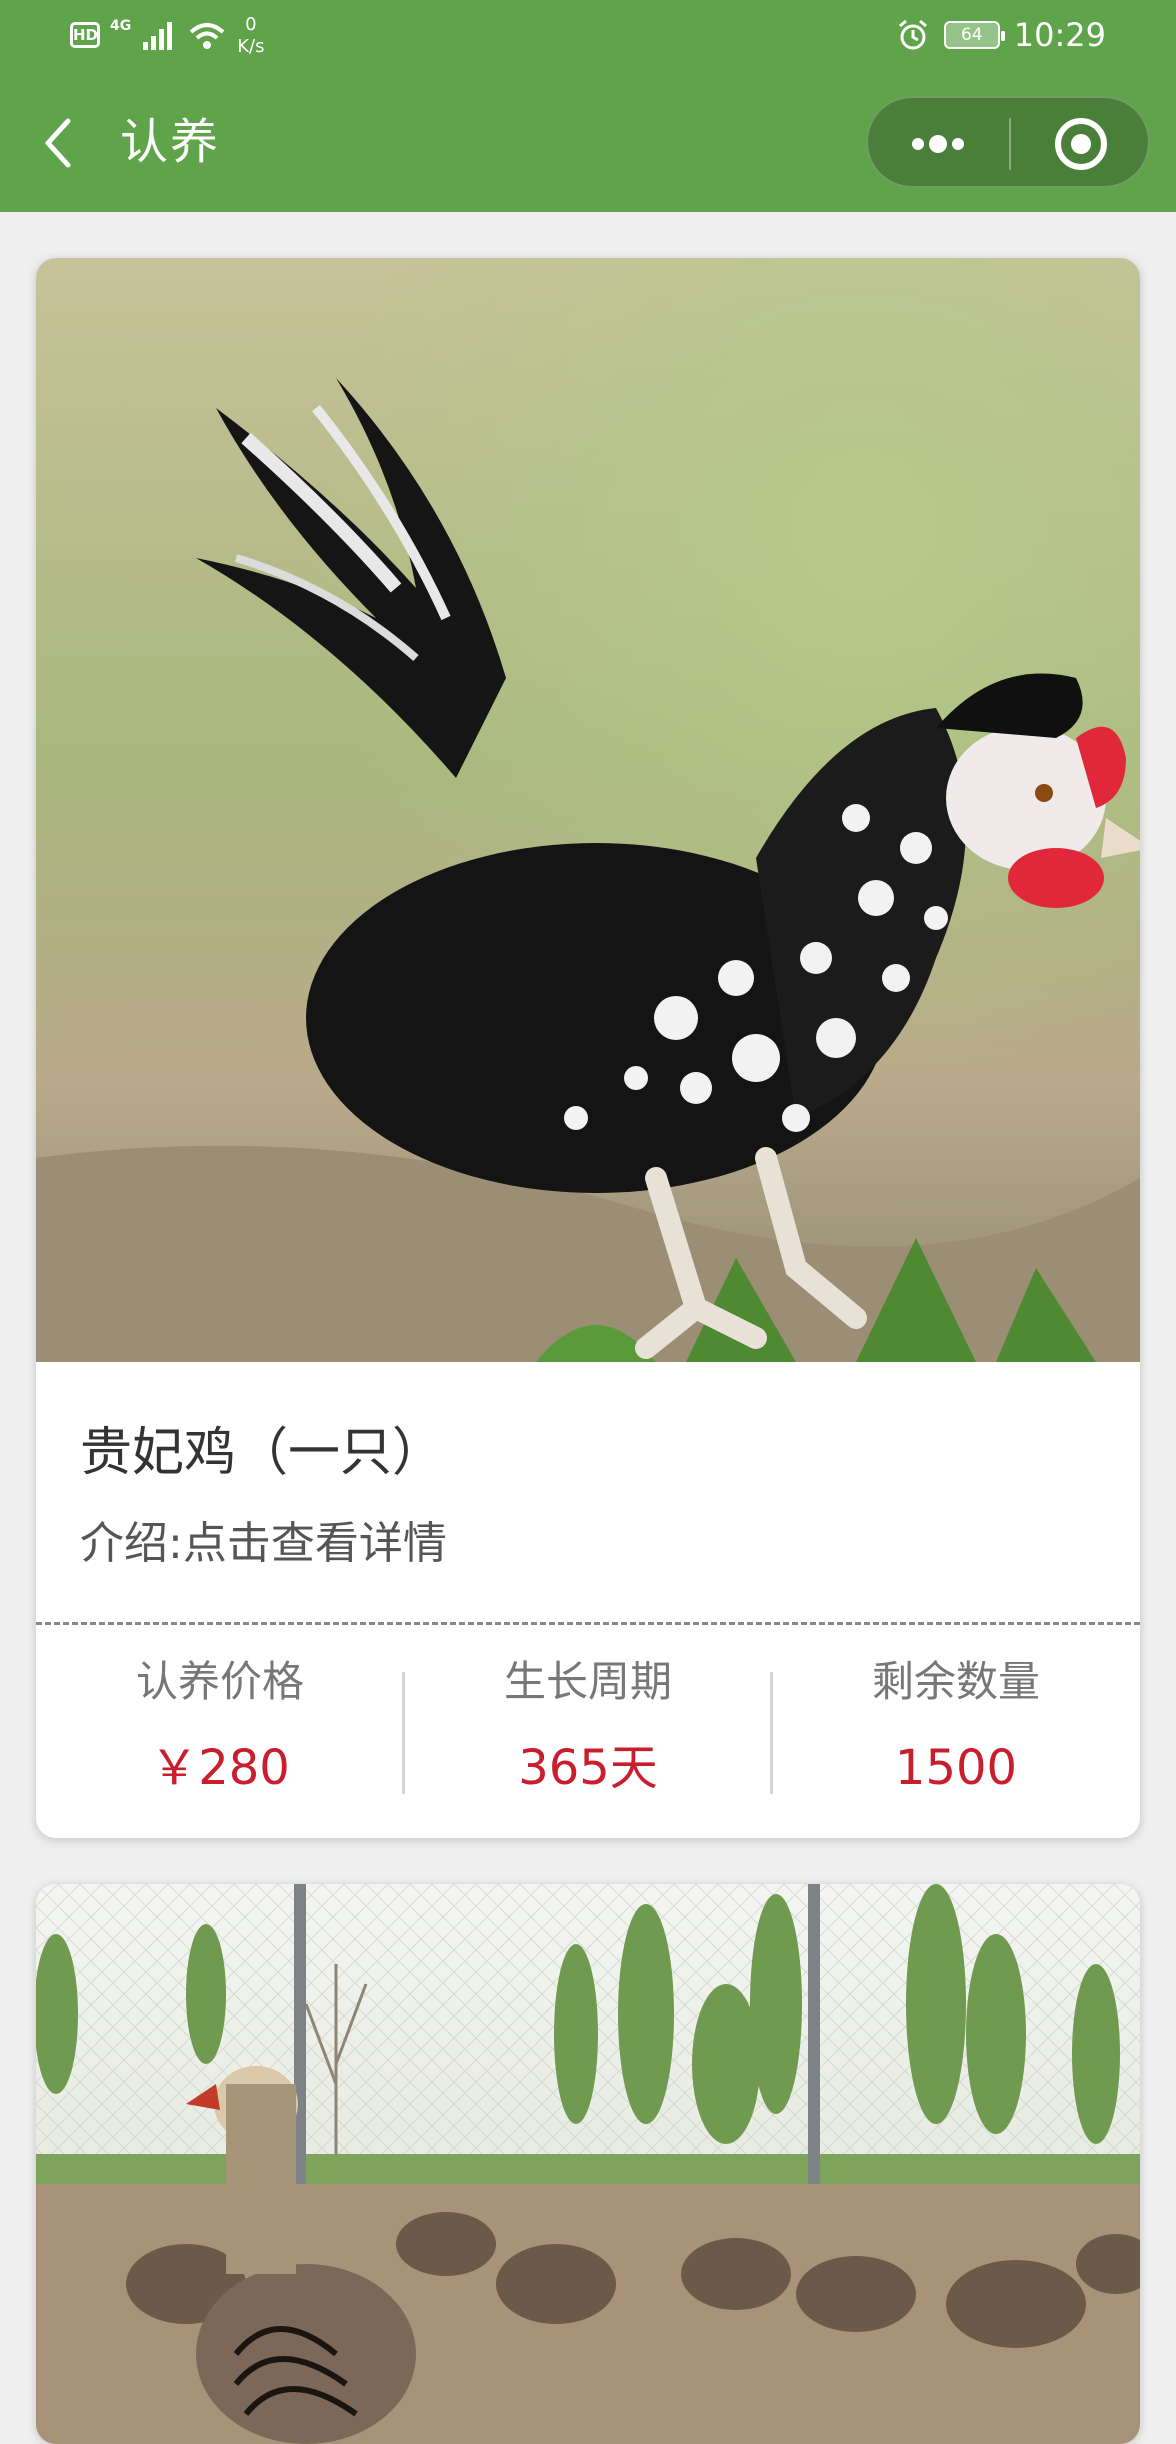  I want to click on battery-indicator: 64, so click(974, 35).